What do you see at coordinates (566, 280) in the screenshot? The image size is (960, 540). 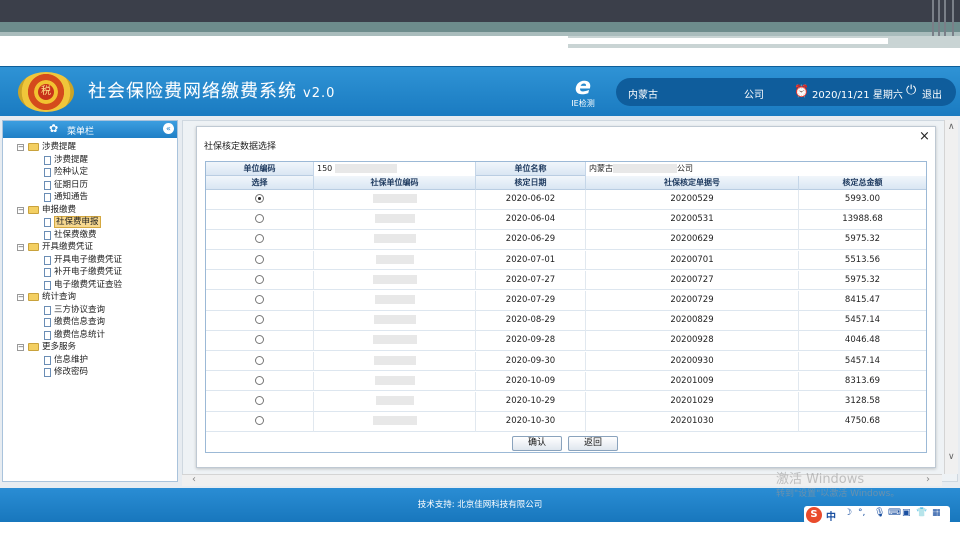 I see `table-row: 2020-07-27 20200727 5975.32` at bounding box center [566, 280].